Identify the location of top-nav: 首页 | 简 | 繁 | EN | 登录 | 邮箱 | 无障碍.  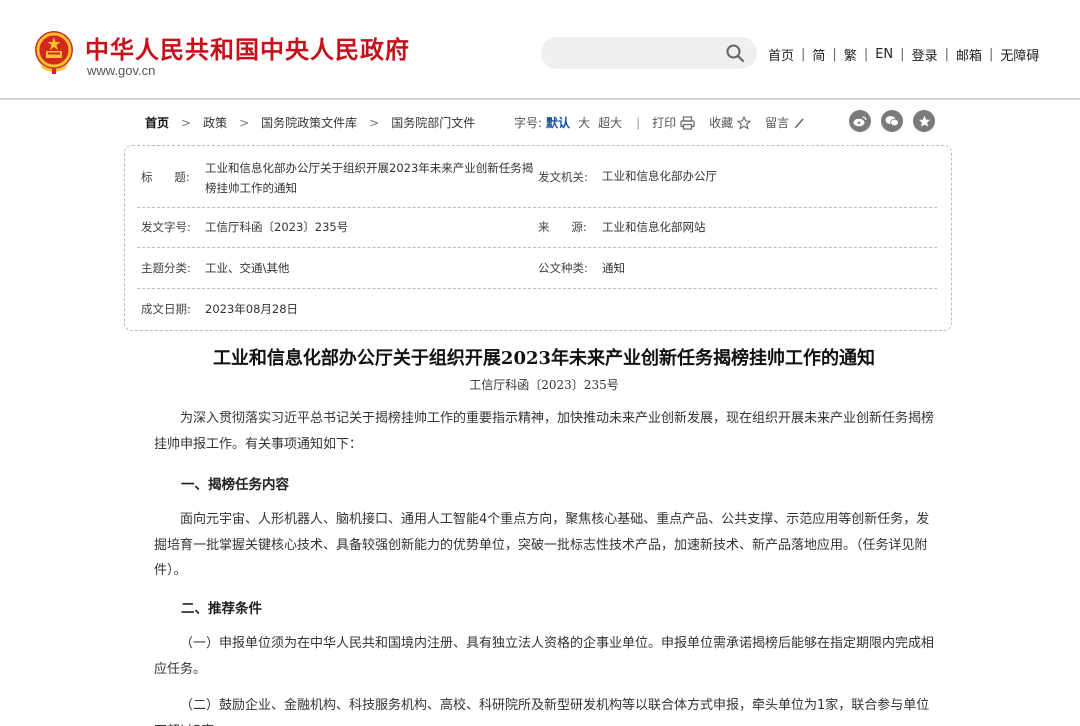
(903, 54).